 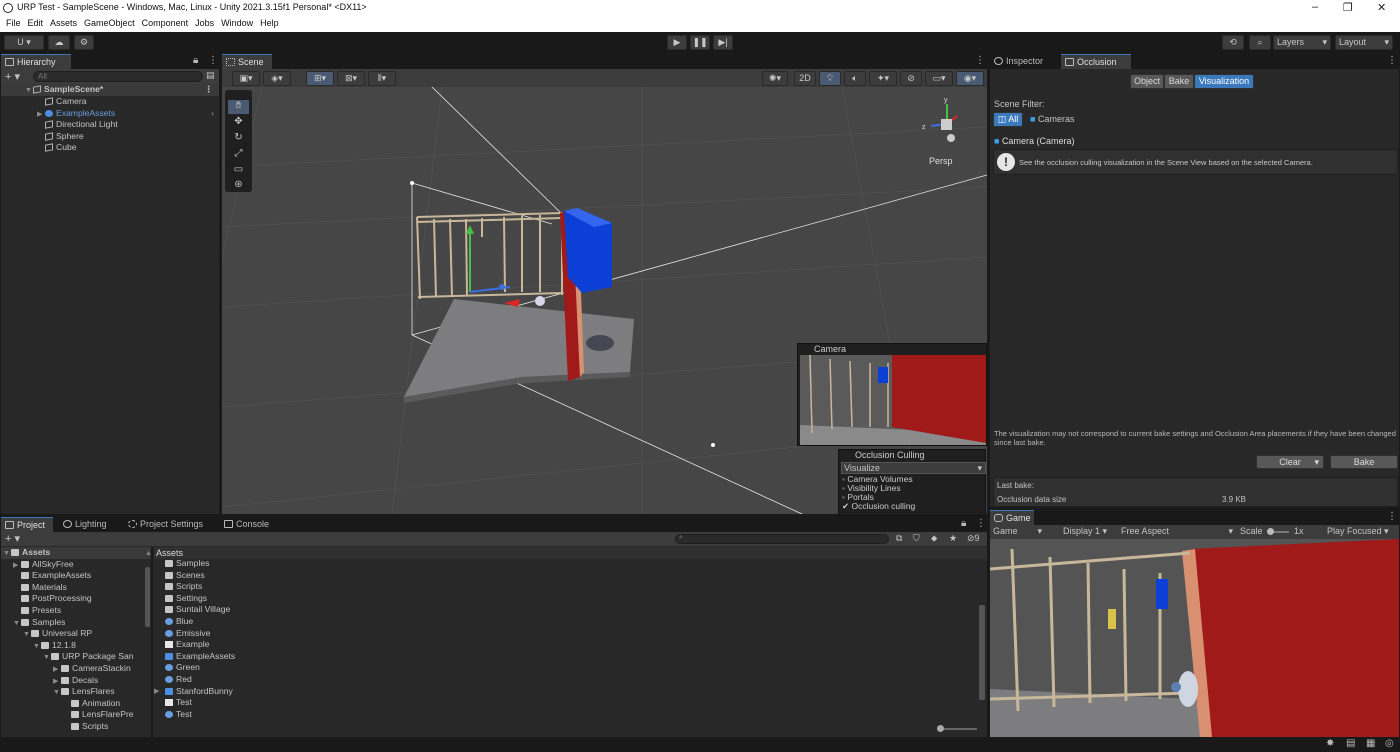 I want to click on tree-item: ▼ Samples, so click(x=76, y=623).